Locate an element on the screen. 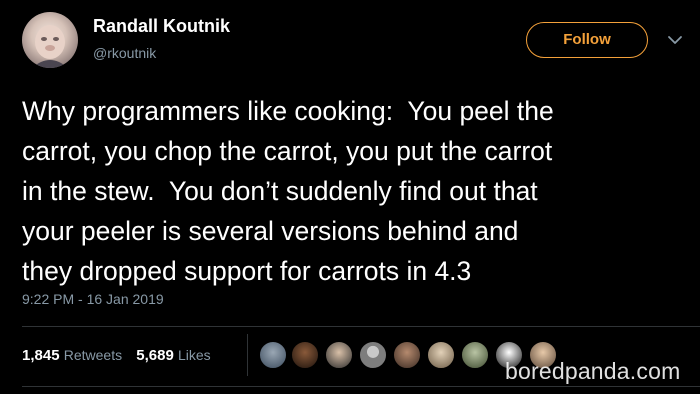 The width and height of the screenshot is (700, 394). author-handle: @rkoutnik is located at coordinates (124, 53).